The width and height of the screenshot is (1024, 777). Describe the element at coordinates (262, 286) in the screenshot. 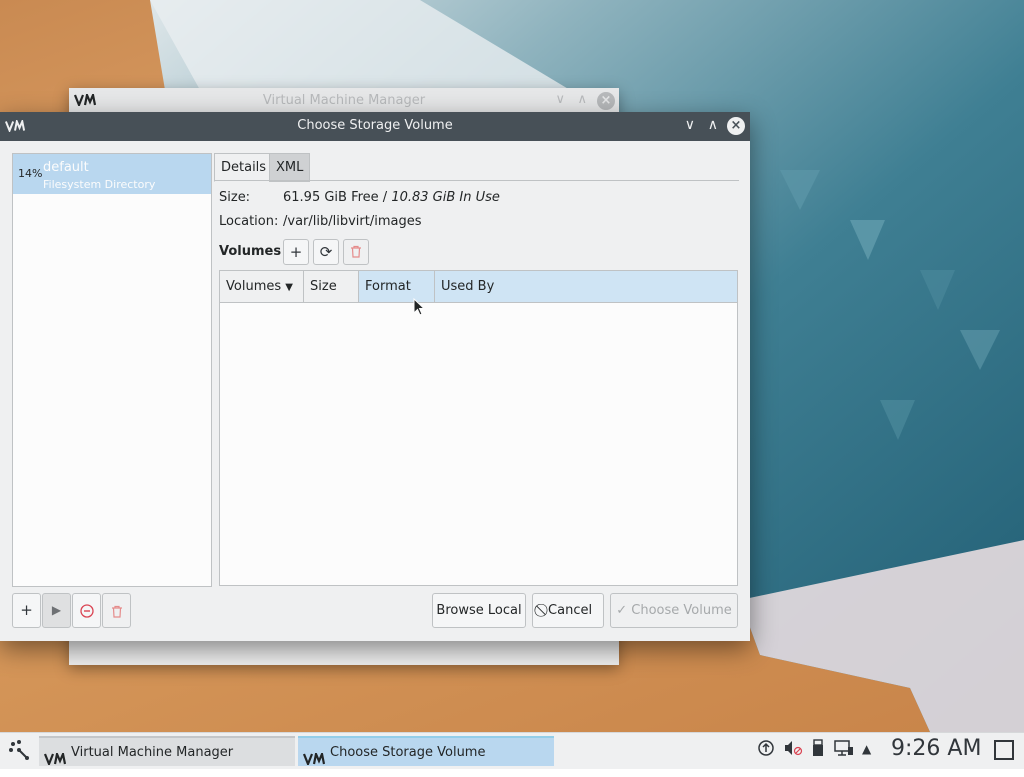

I see `column-volumes: Volumes ▼` at that location.